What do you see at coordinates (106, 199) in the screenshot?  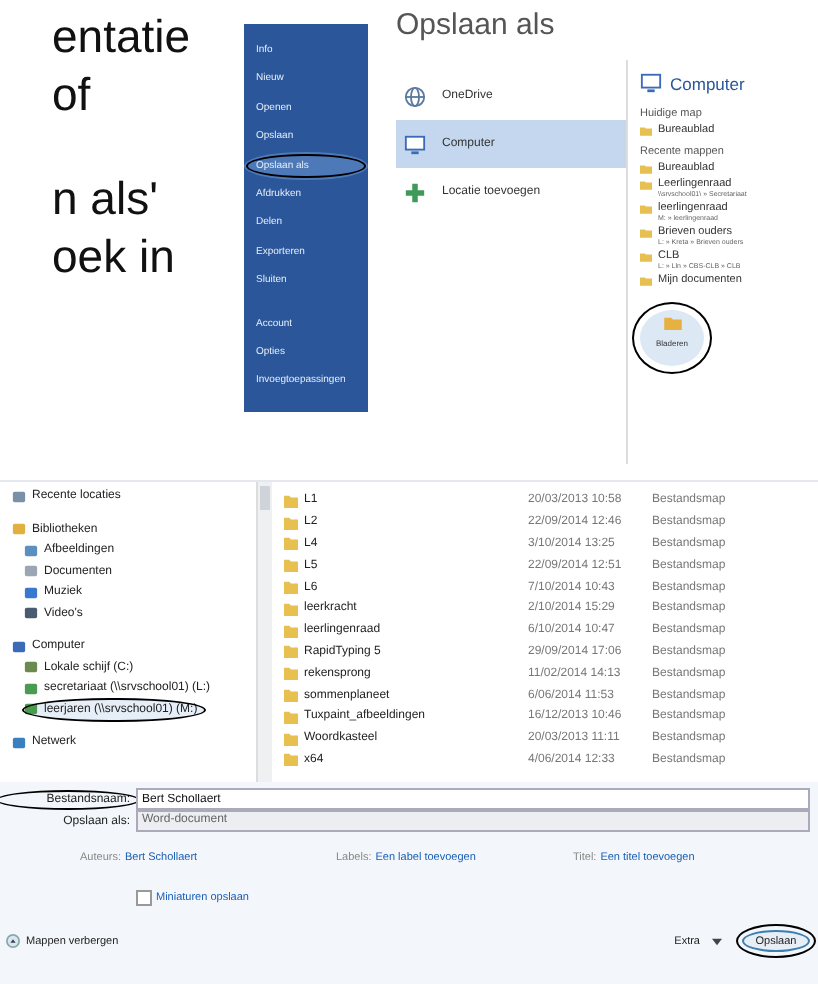 I see `document-text: n als'` at bounding box center [106, 199].